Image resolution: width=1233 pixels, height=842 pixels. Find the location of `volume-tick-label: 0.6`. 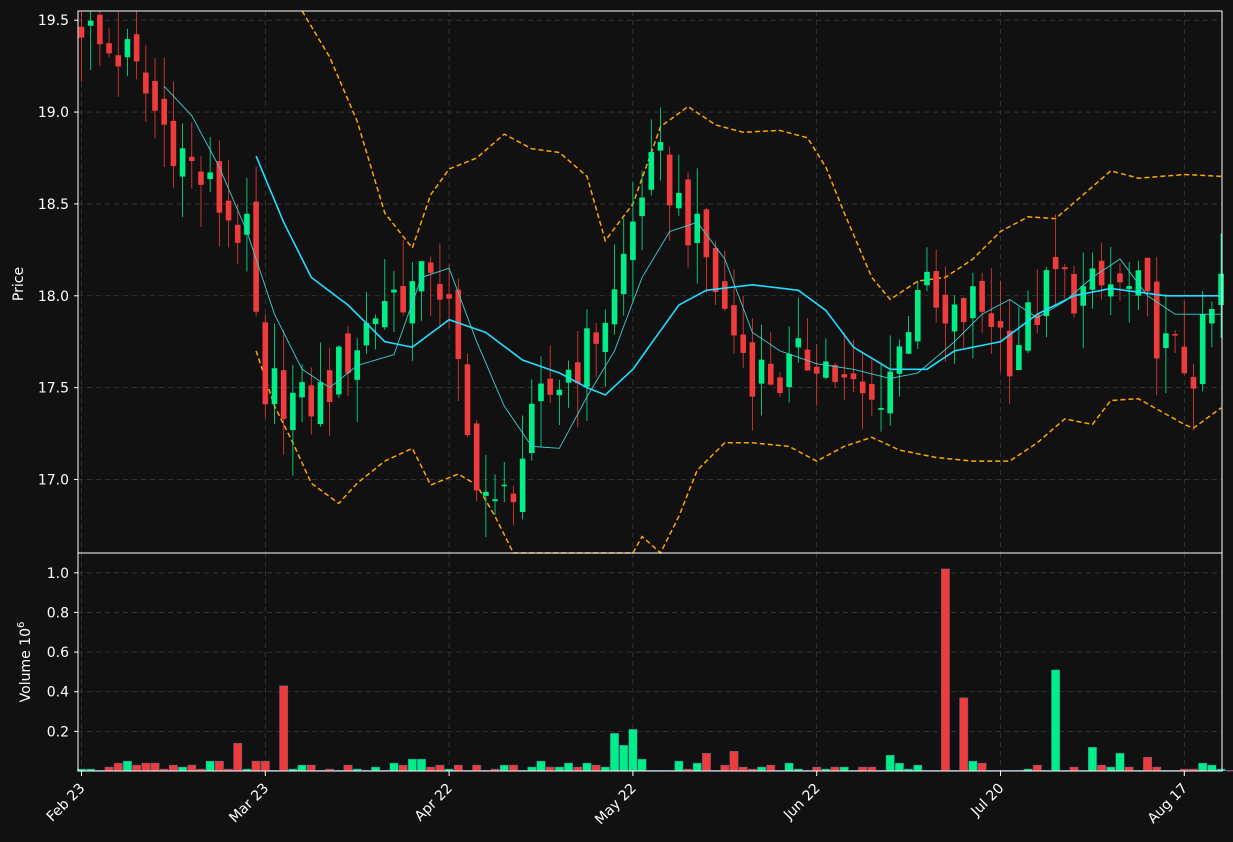

volume-tick-label: 0.6 is located at coordinates (58, 653).